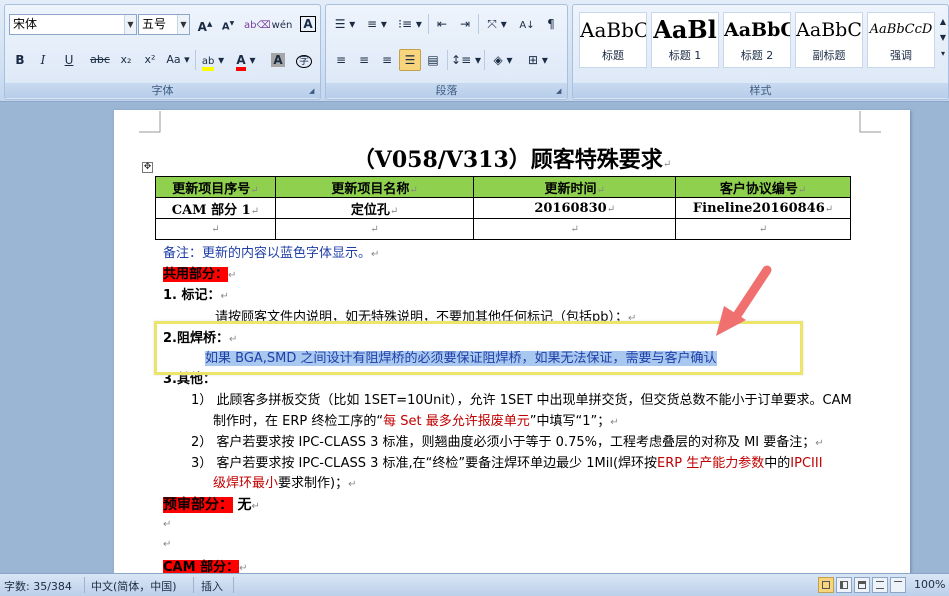 The width and height of the screenshot is (949, 596). I want to click on outline-icon, so click(880, 585).